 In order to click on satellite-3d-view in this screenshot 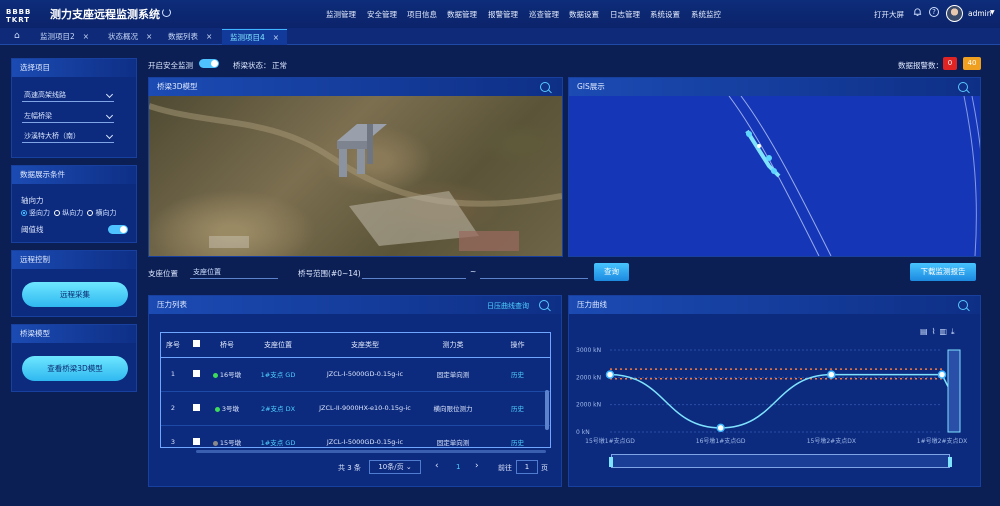, I will do `click(355, 176)`.